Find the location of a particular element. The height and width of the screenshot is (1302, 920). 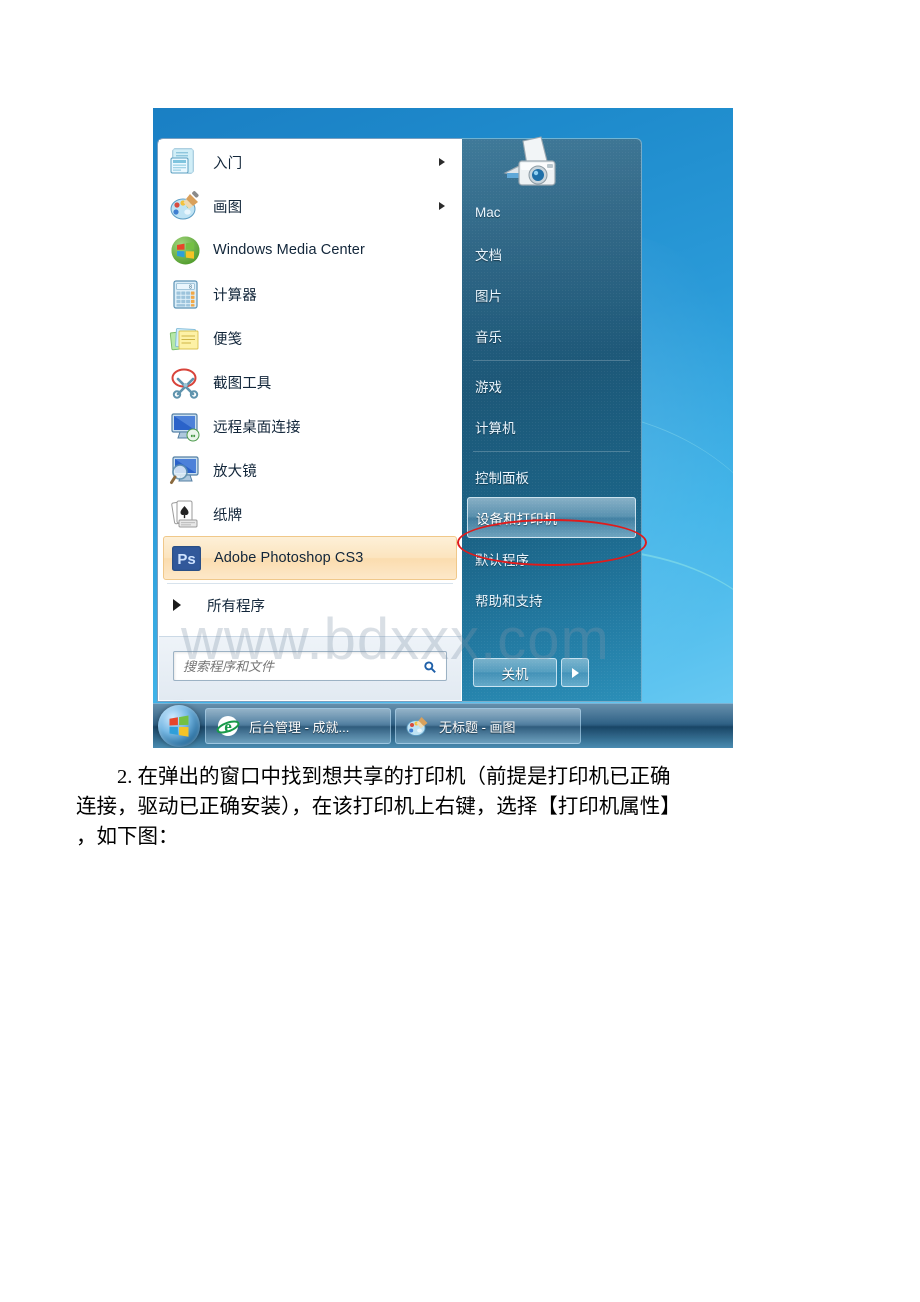

right-pane-item-devices-and-printers: 设备和打印机 is located at coordinates (551, 517).